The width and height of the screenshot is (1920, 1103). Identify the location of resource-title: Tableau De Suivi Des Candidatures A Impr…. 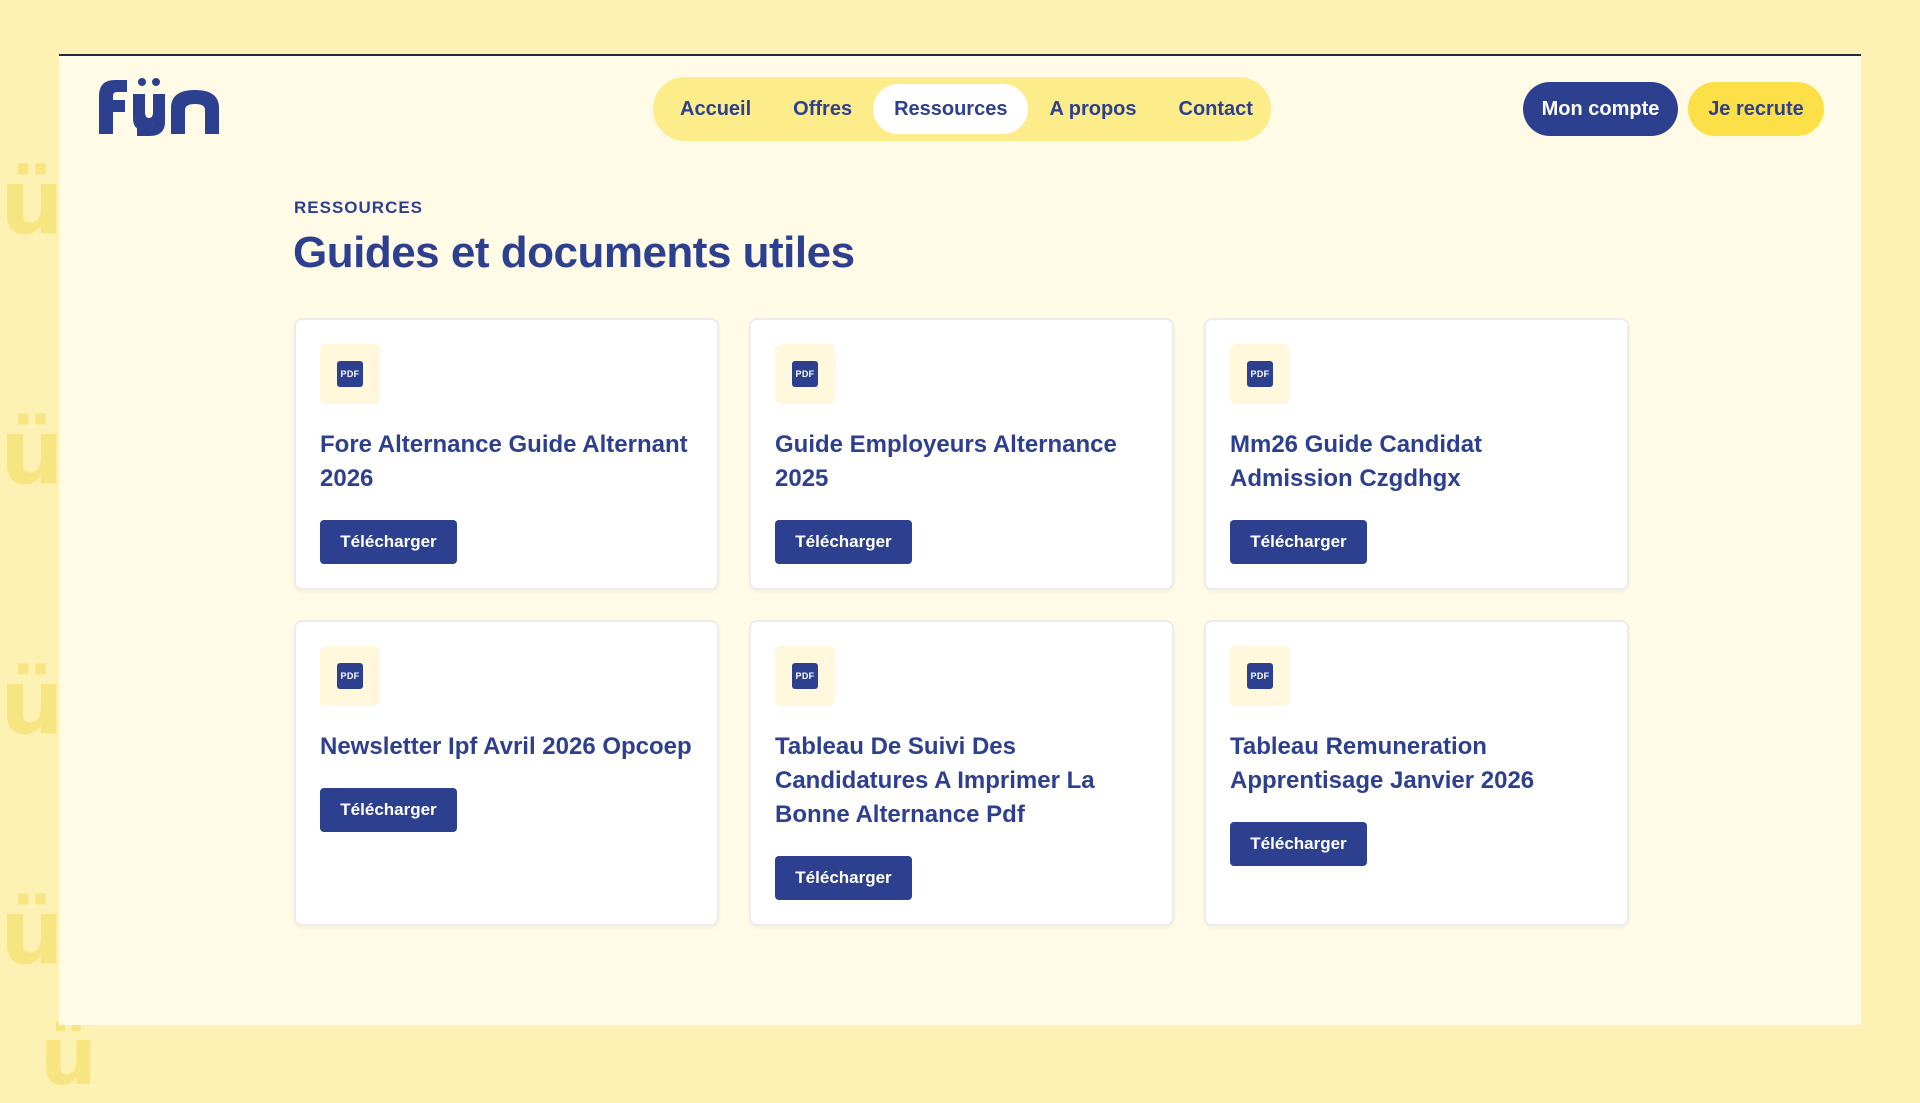
(935, 780).